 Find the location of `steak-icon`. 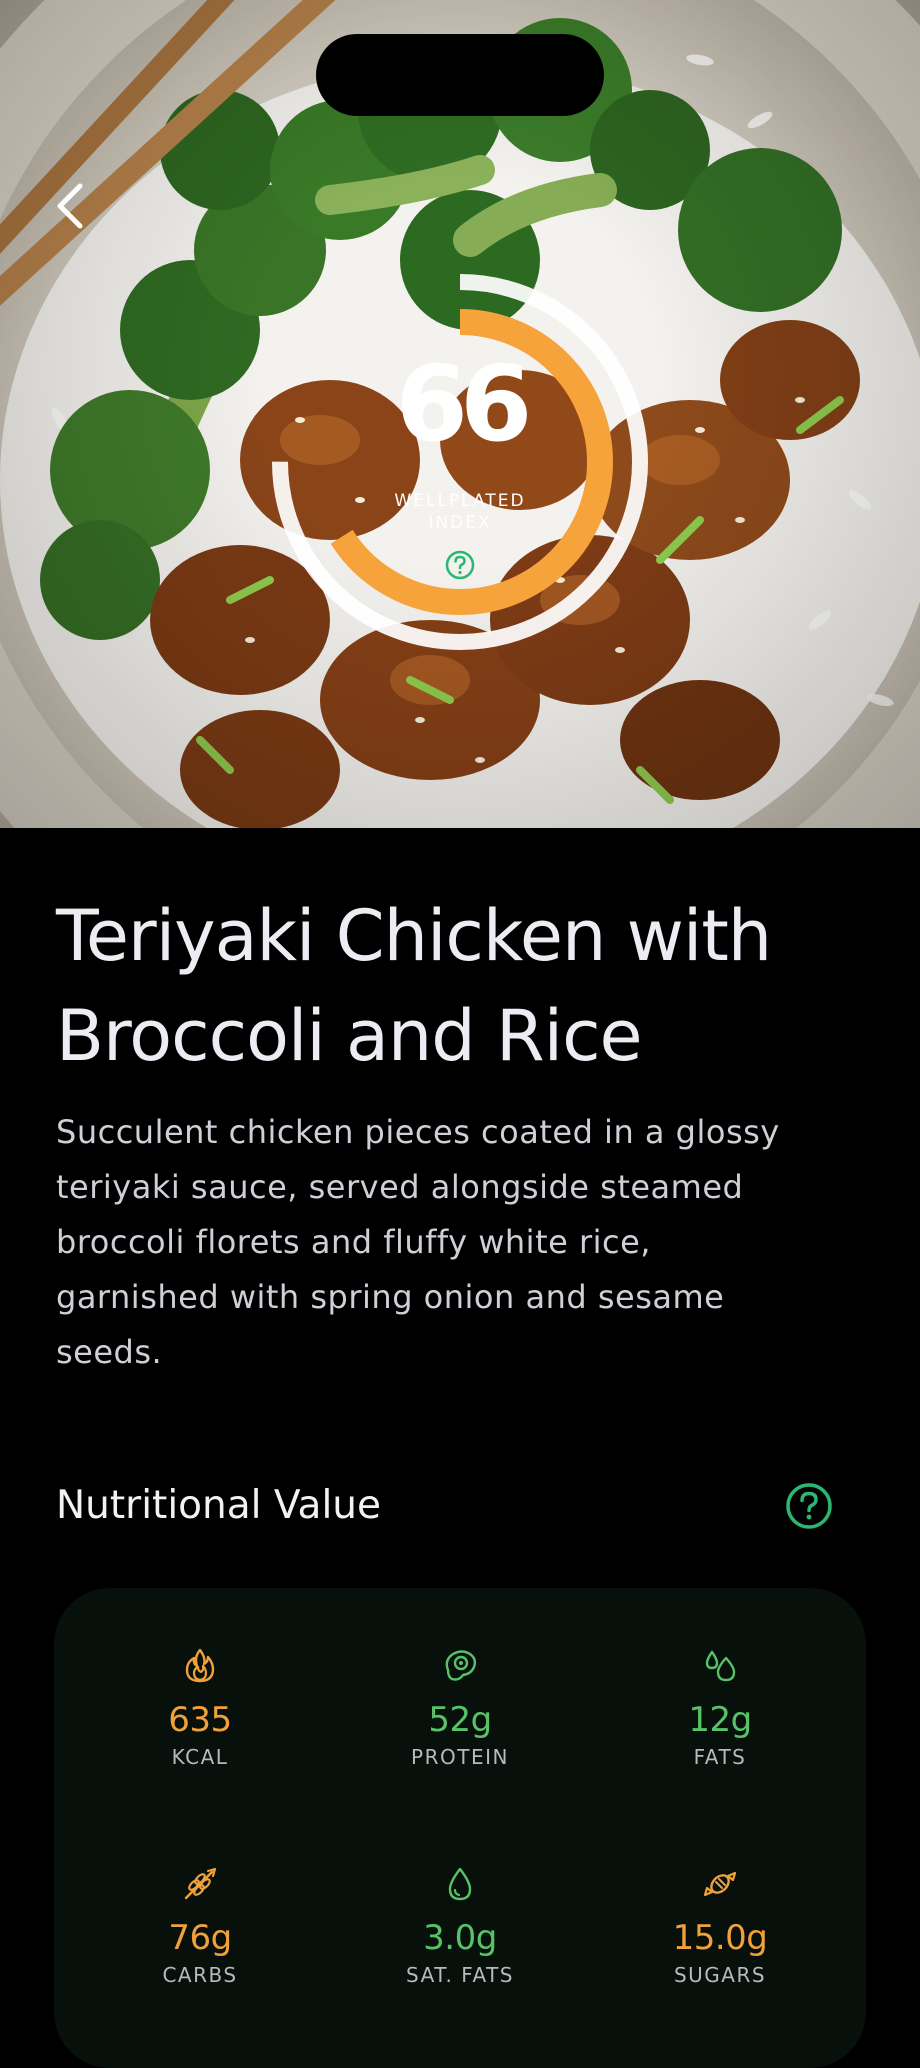

steak-icon is located at coordinates (461, 1665).